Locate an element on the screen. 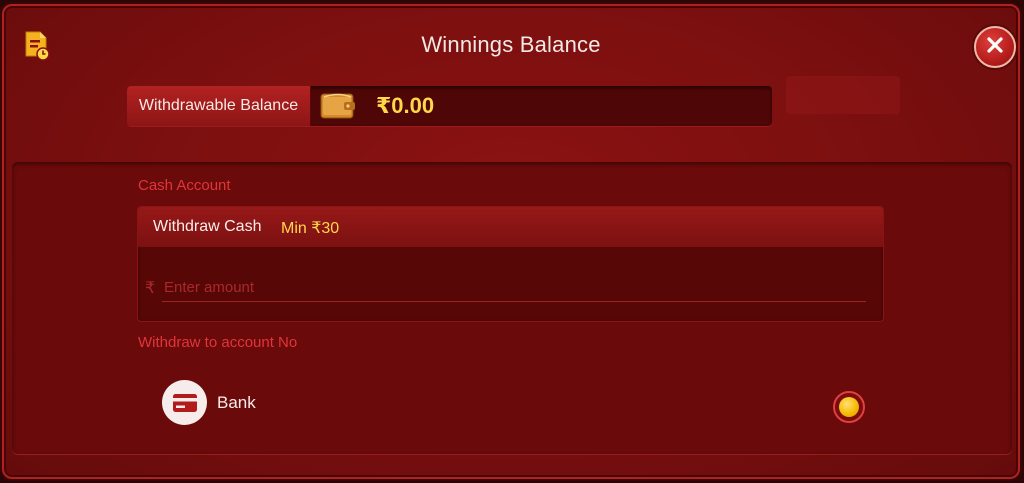 The image size is (1024, 483). withdraw-cash-header: Withdraw Cash Min ₹30 is located at coordinates (510, 227).